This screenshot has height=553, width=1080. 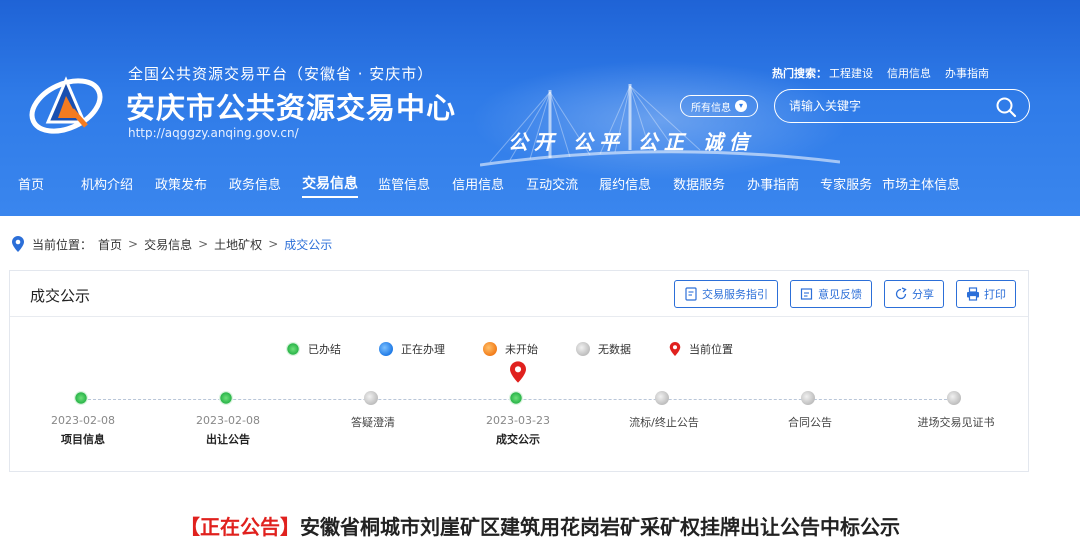 I want to click on share-button: 分享, so click(x=914, y=294).